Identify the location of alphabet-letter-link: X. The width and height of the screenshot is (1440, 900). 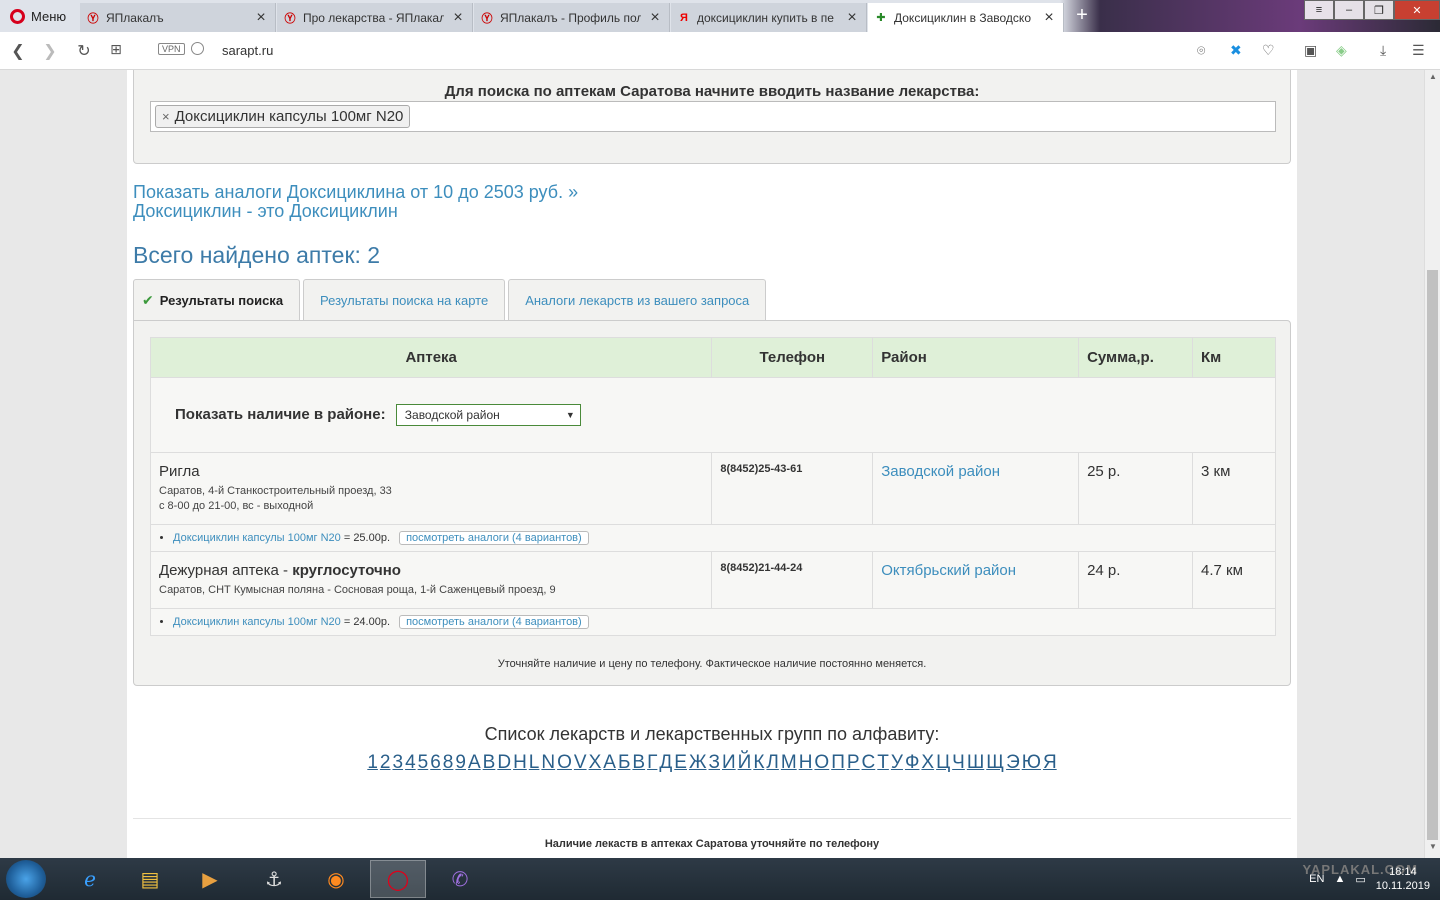
(595, 762).